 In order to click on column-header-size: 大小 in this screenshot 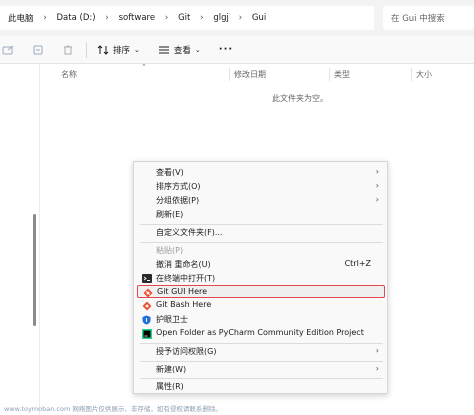, I will do `click(424, 74)`.